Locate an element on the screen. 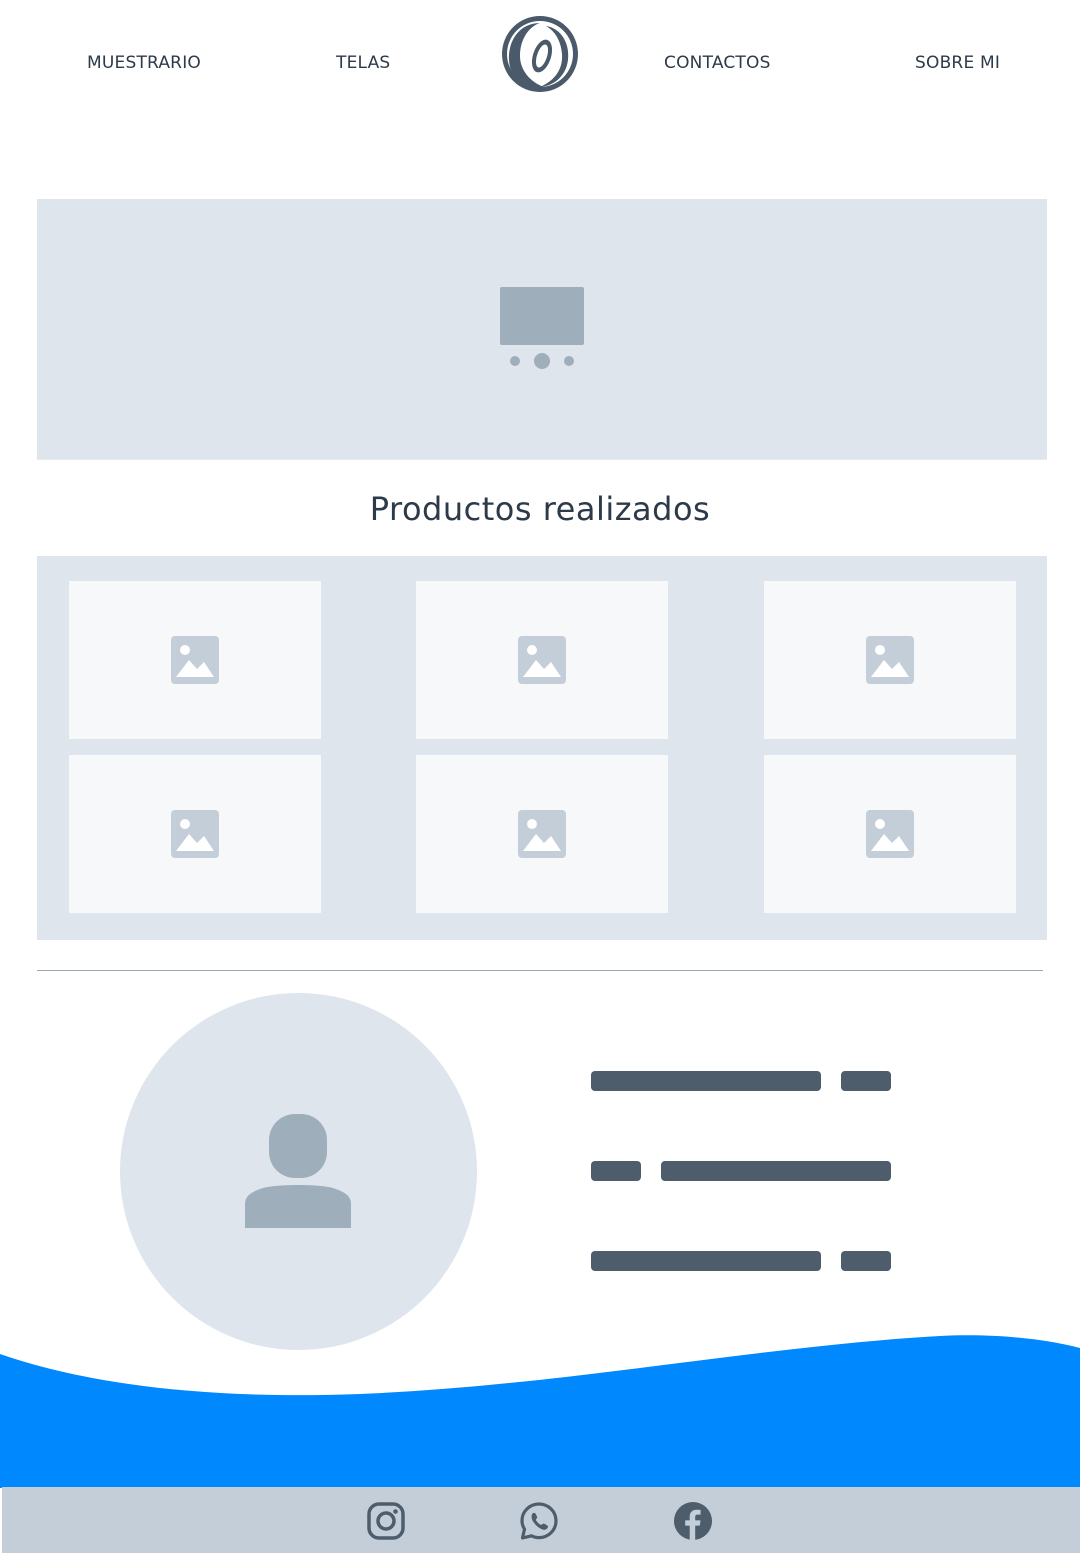 This screenshot has height=1554, width=1080. logo is located at coordinates (540, 54).